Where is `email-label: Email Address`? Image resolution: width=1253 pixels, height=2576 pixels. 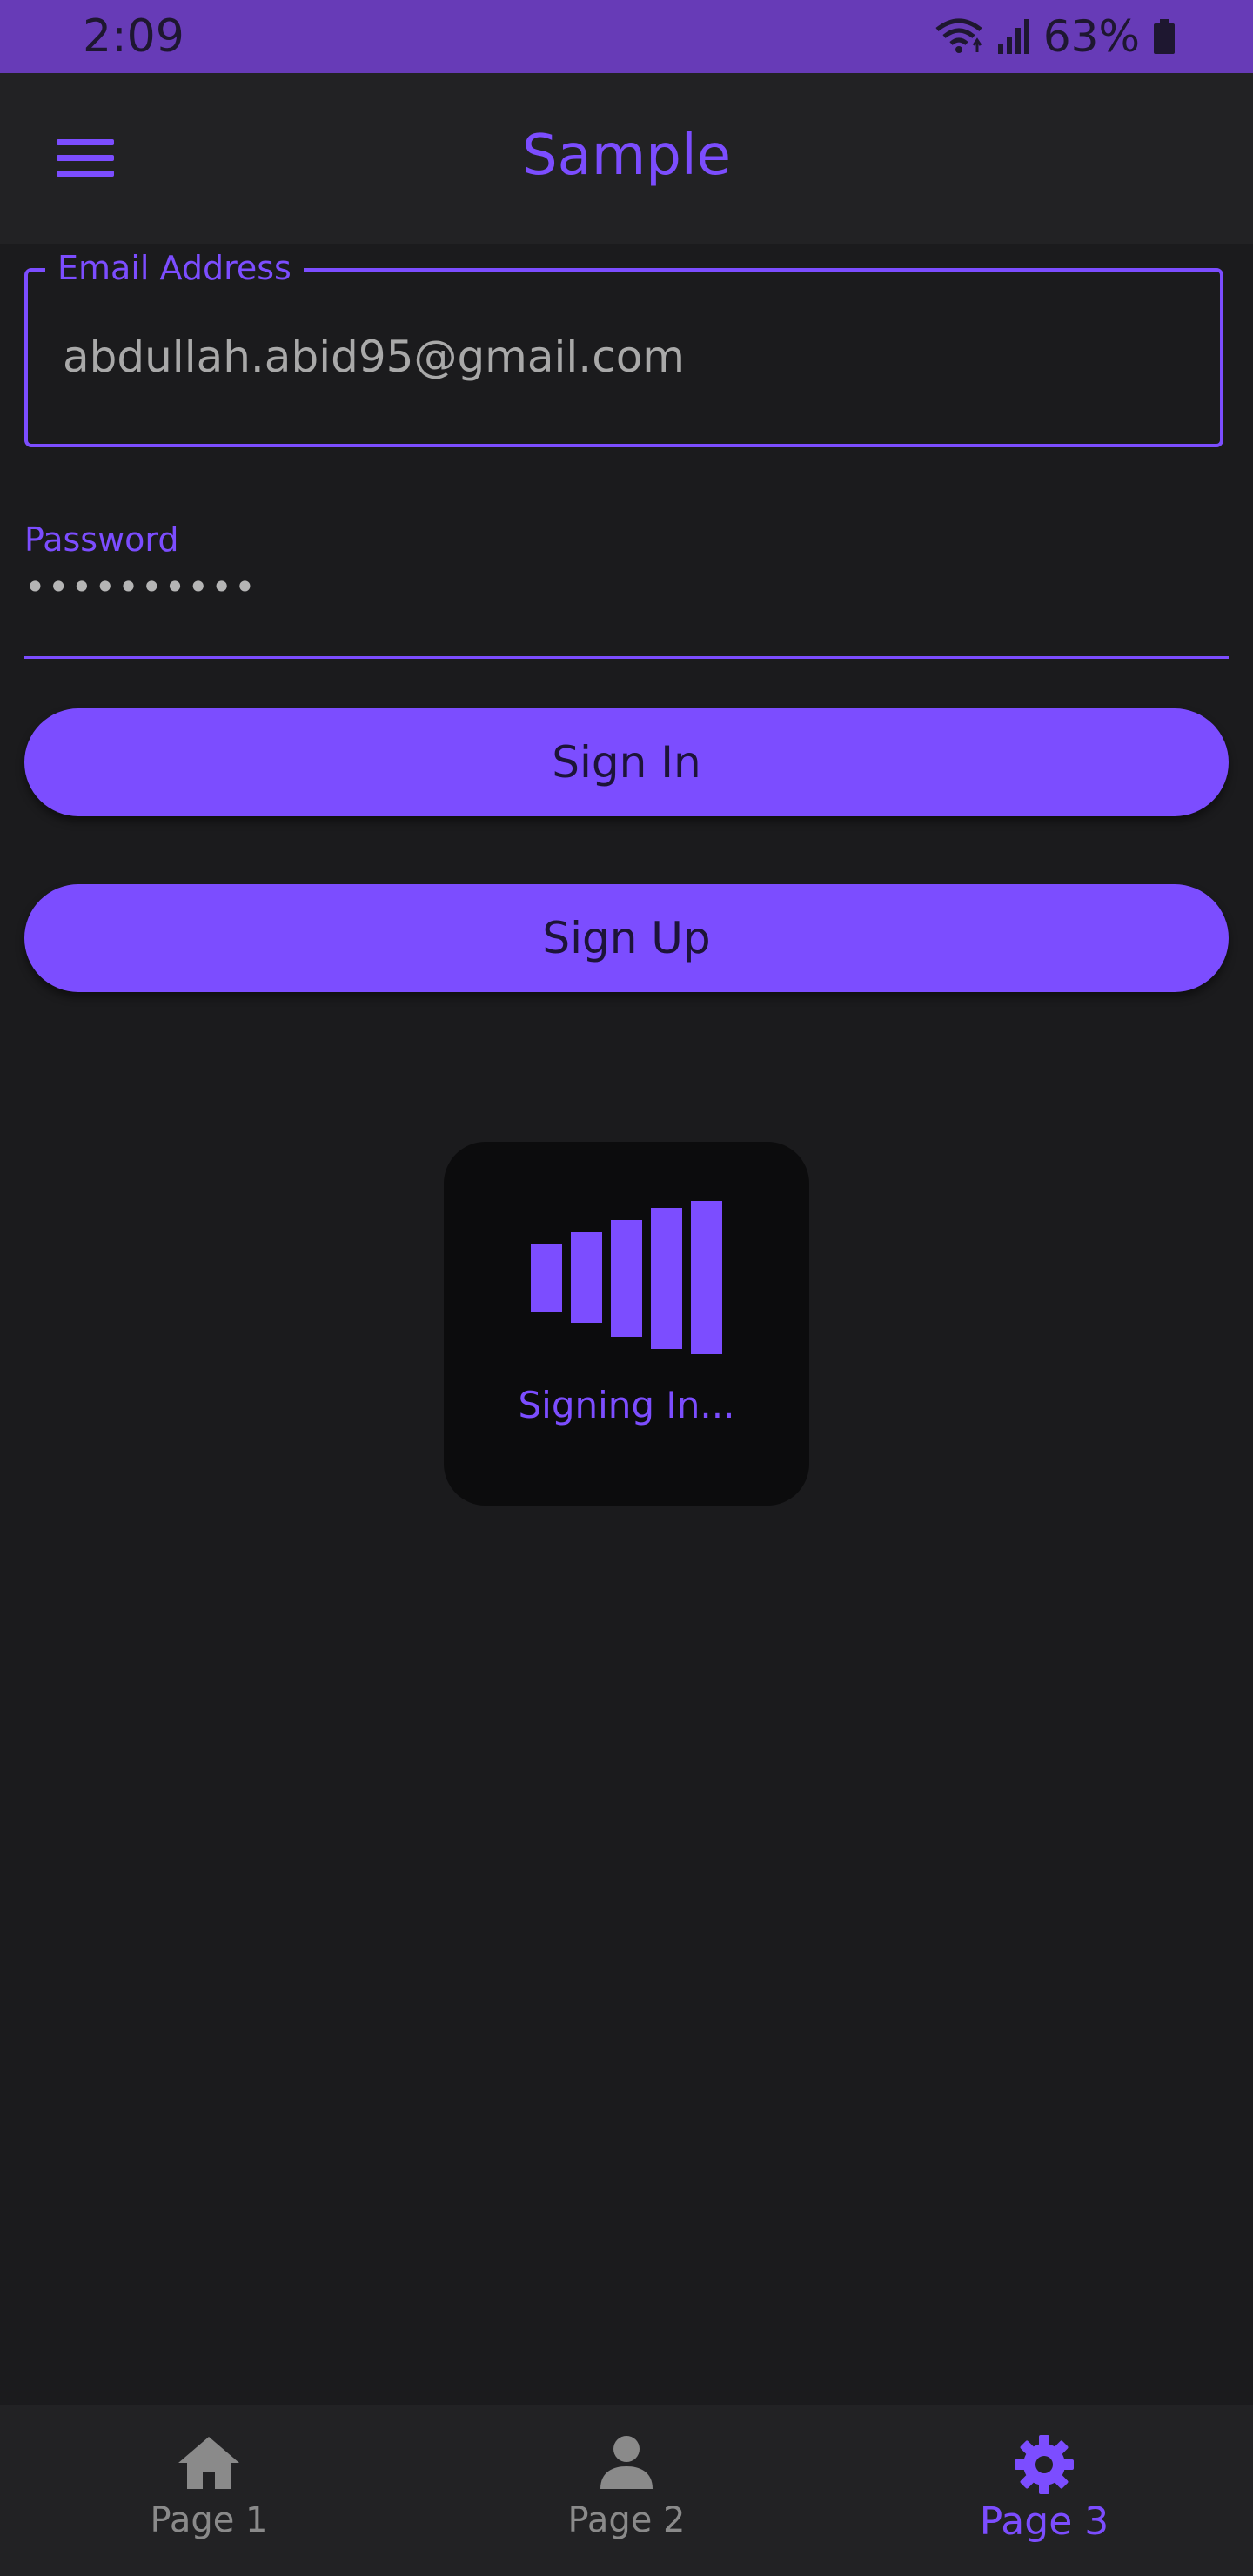
email-label: Email Address is located at coordinates (174, 268).